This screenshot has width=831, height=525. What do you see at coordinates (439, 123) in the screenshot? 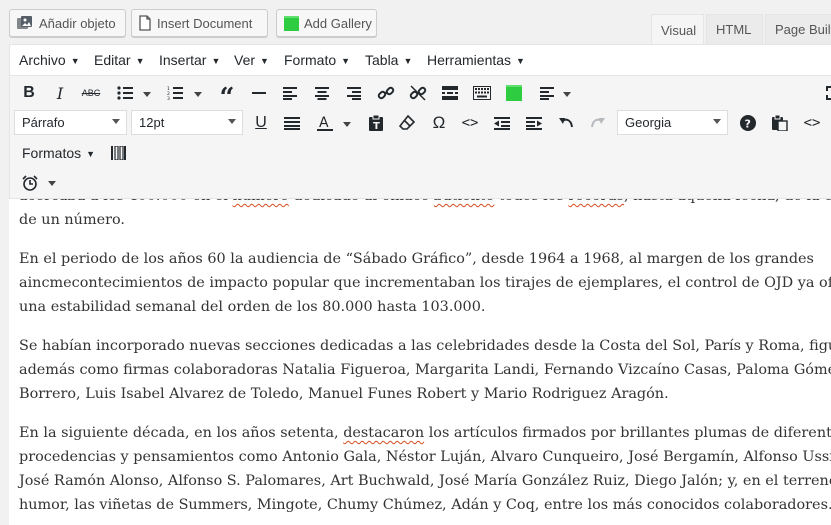
I see `special-character-icon: Ω` at bounding box center [439, 123].